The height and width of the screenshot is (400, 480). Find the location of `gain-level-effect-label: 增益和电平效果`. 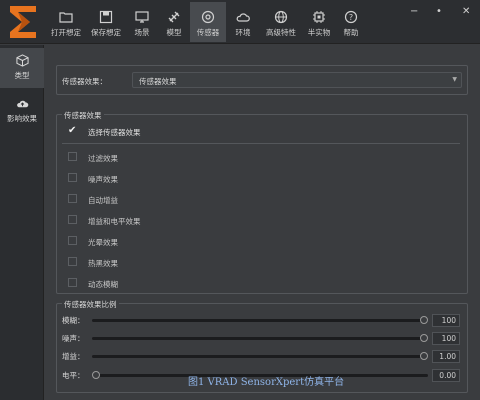

gain-level-effect-label: 增益和电平效果 is located at coordinates (114, 221).